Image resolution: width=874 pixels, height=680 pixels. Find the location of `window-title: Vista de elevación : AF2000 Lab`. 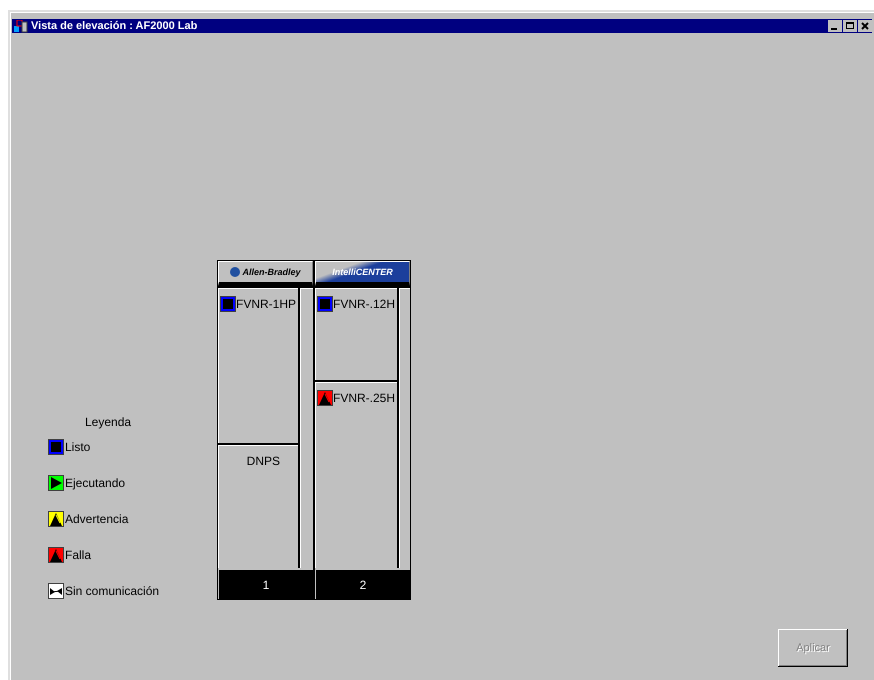

window-title: Vista de elevación : AF2000 Lab is located at coordinates (114, 26).